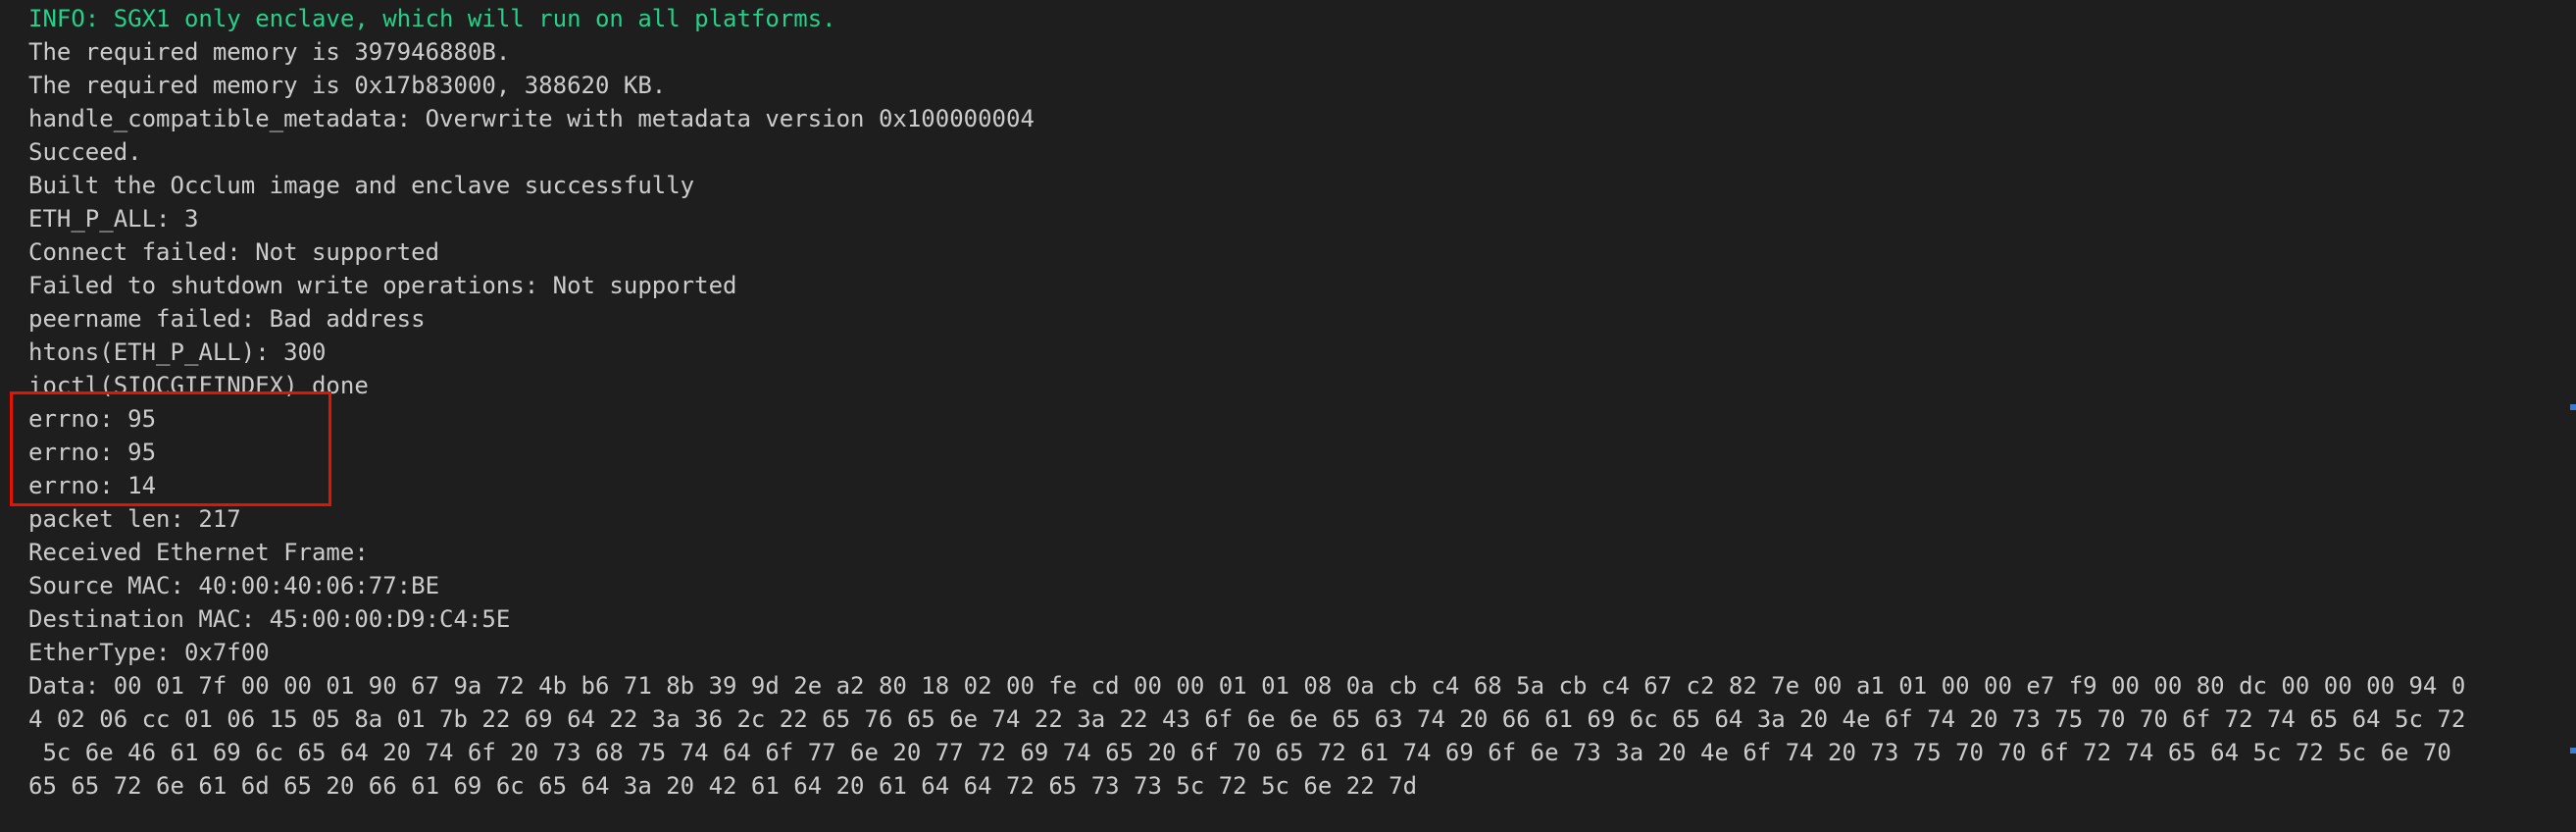 This screenshot has height=832, width=2576. I want to click on terminal-line: htons(ETH_P_ALL): 300, so click(177, 352).